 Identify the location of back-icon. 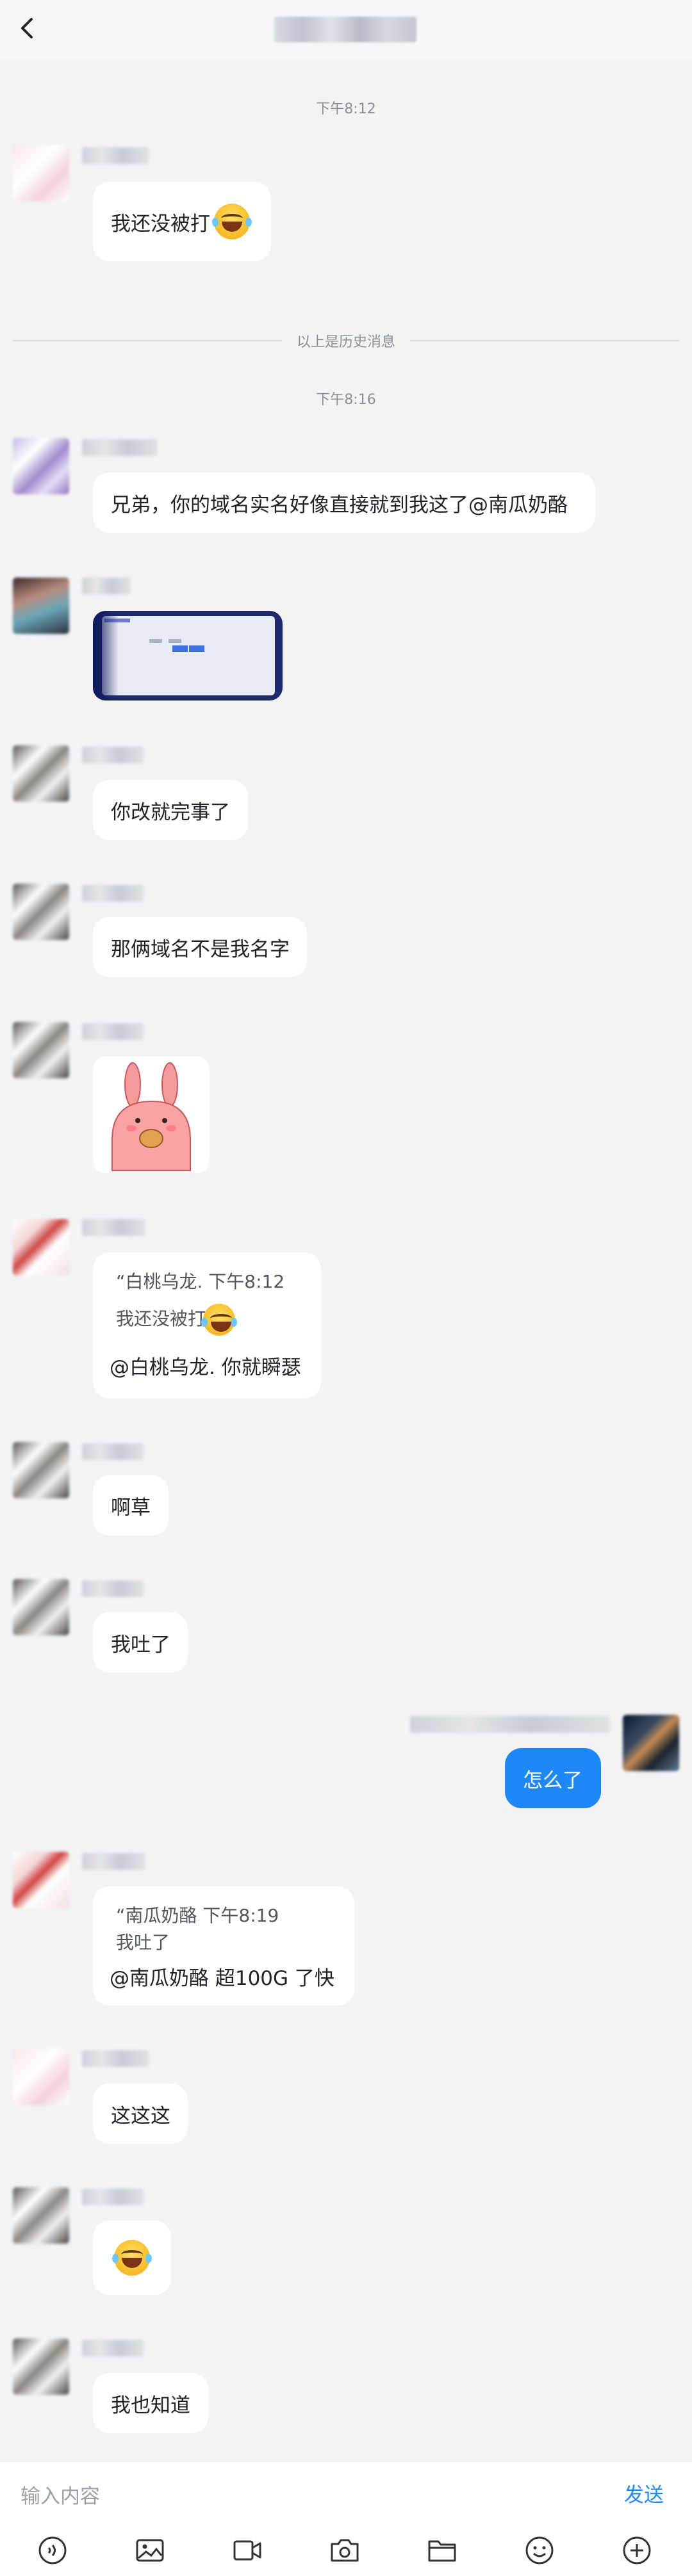
(27, 28).